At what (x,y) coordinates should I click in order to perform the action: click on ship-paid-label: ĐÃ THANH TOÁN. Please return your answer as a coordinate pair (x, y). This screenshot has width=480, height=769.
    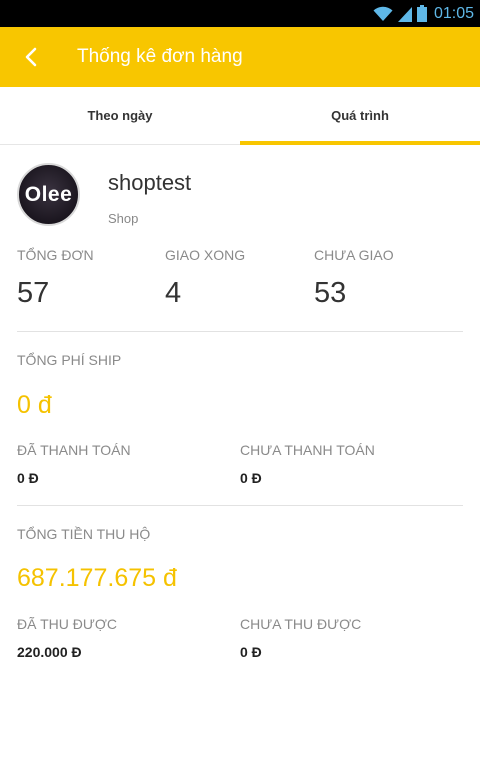
    Looking at the image, I should click on (74, 450).